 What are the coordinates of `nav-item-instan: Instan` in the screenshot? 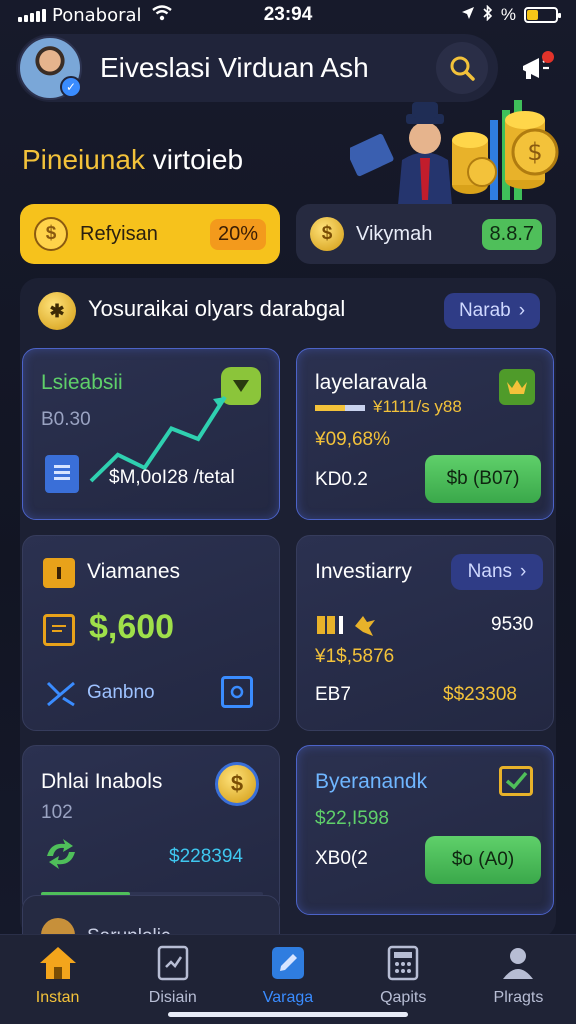 It's located at (57, 979).